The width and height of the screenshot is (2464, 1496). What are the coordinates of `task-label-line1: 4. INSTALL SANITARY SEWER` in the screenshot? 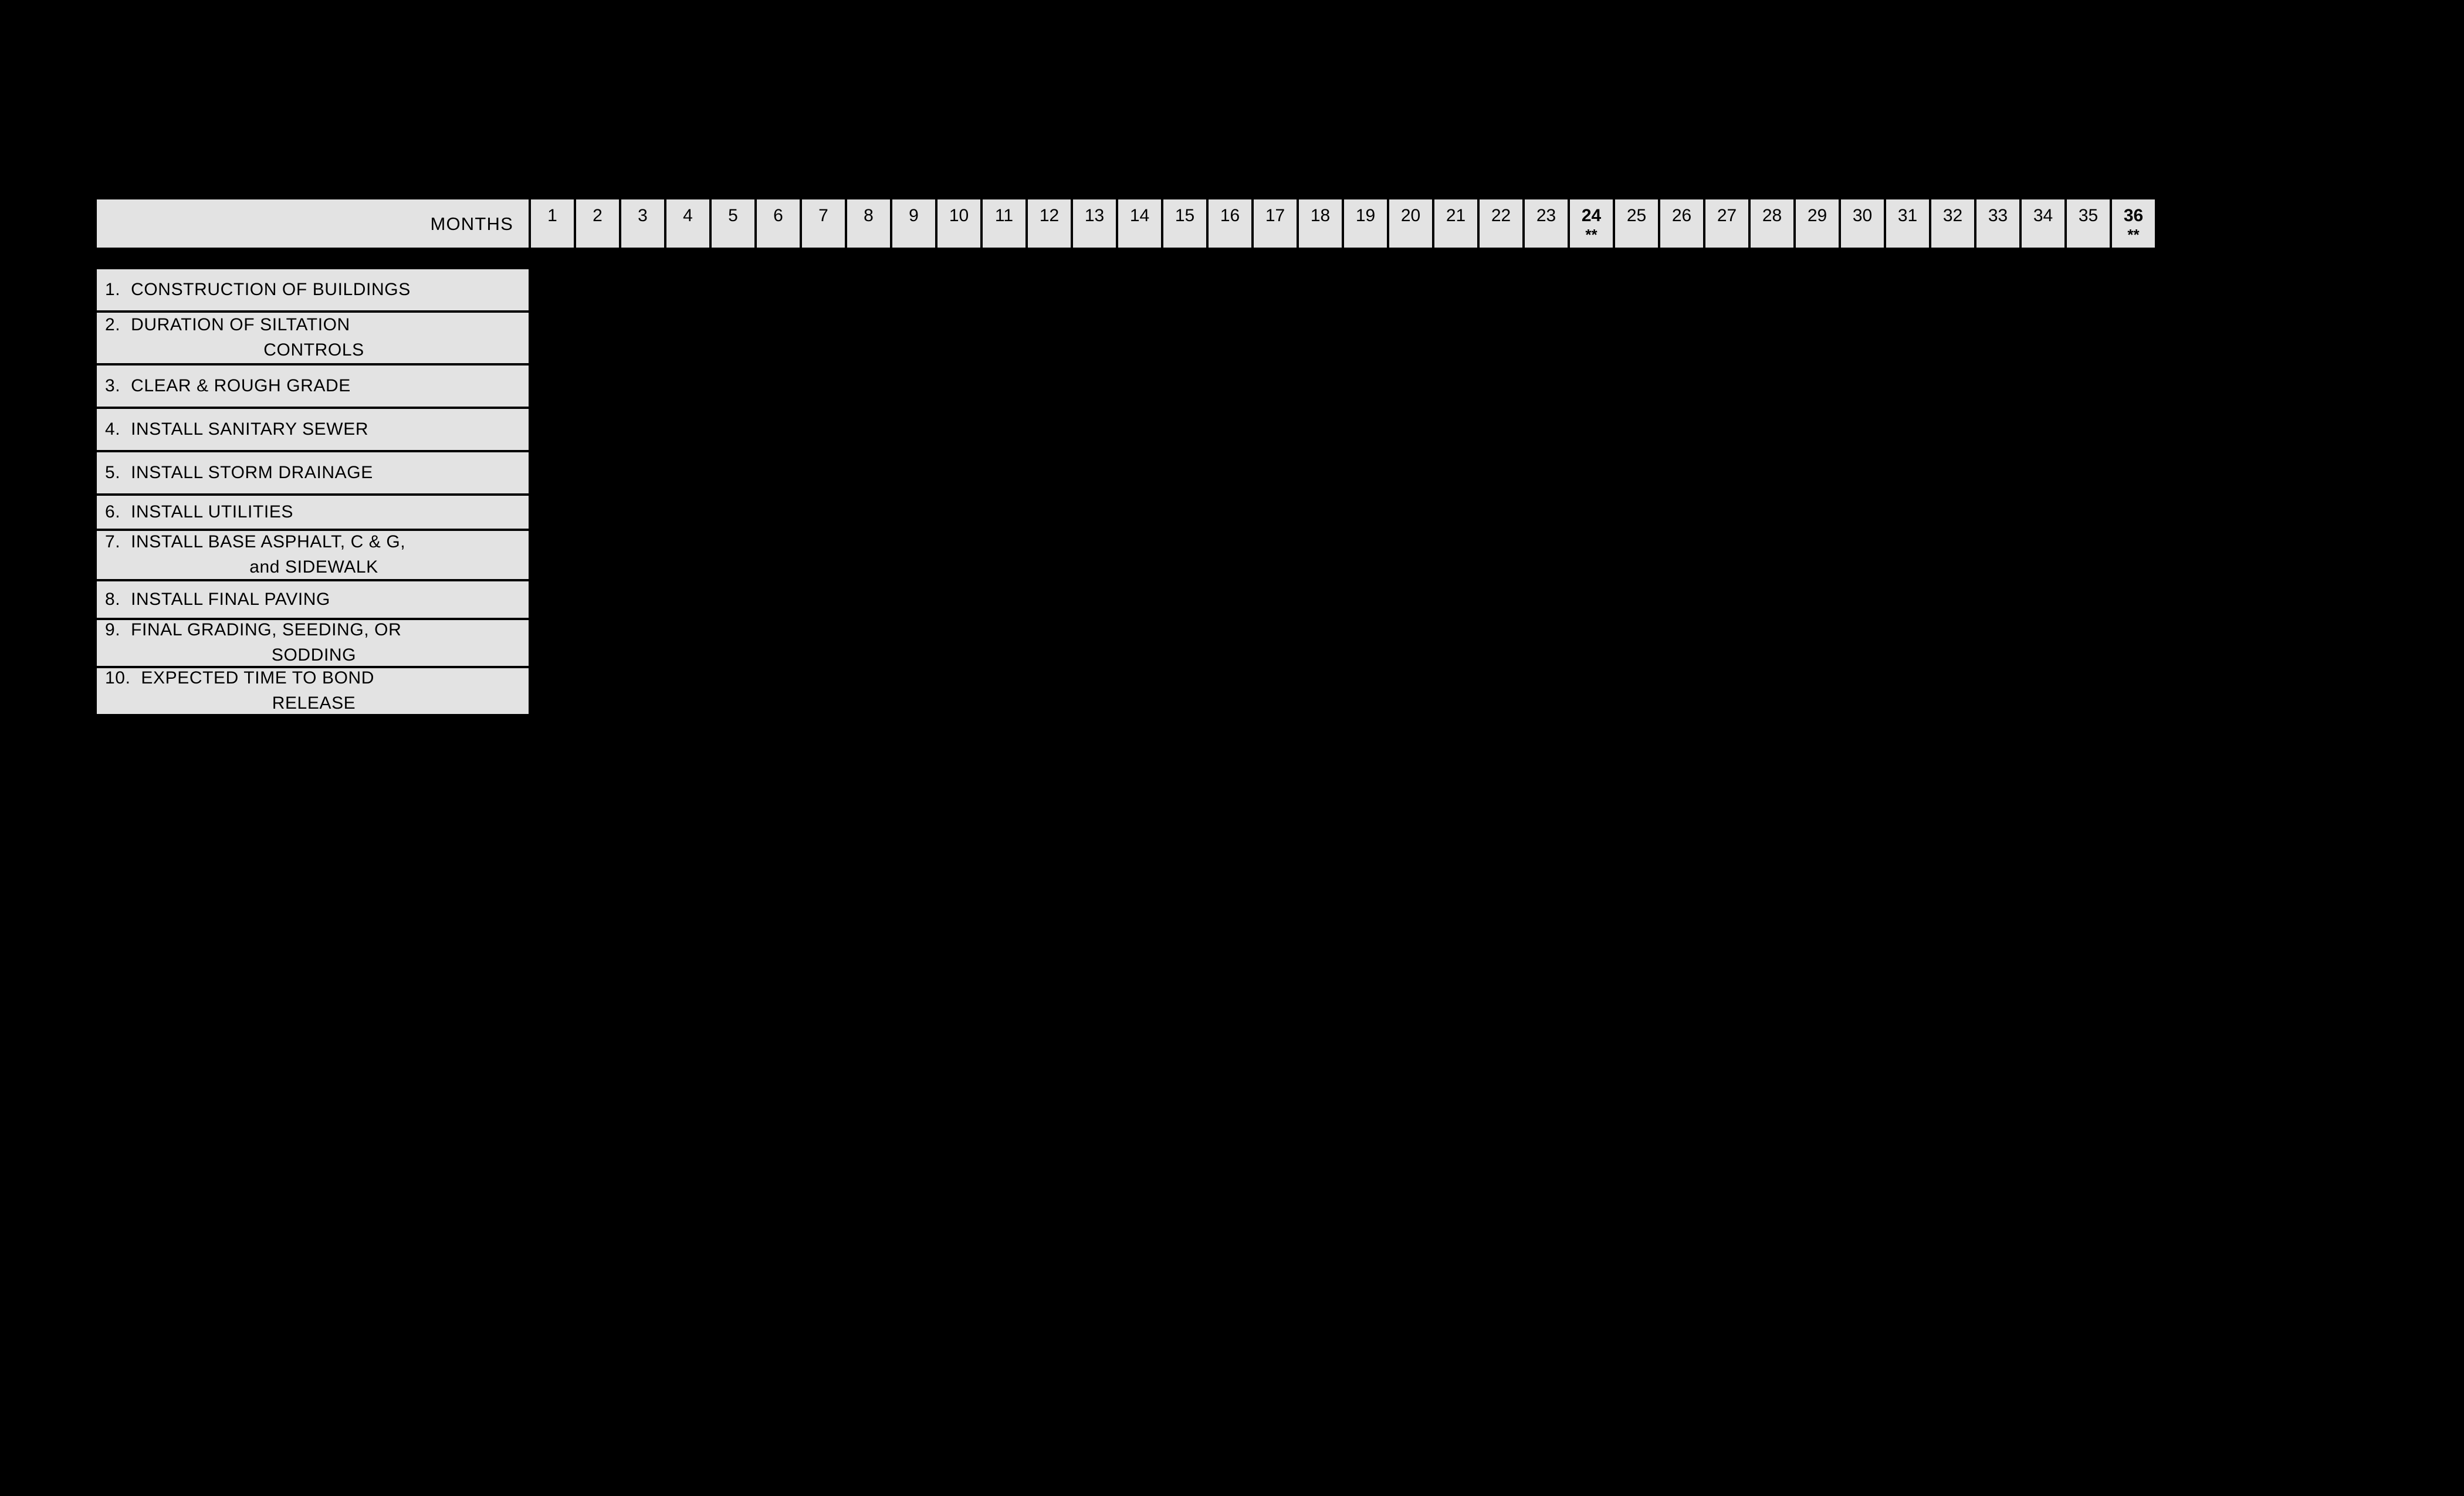 It's located at (314, 429).